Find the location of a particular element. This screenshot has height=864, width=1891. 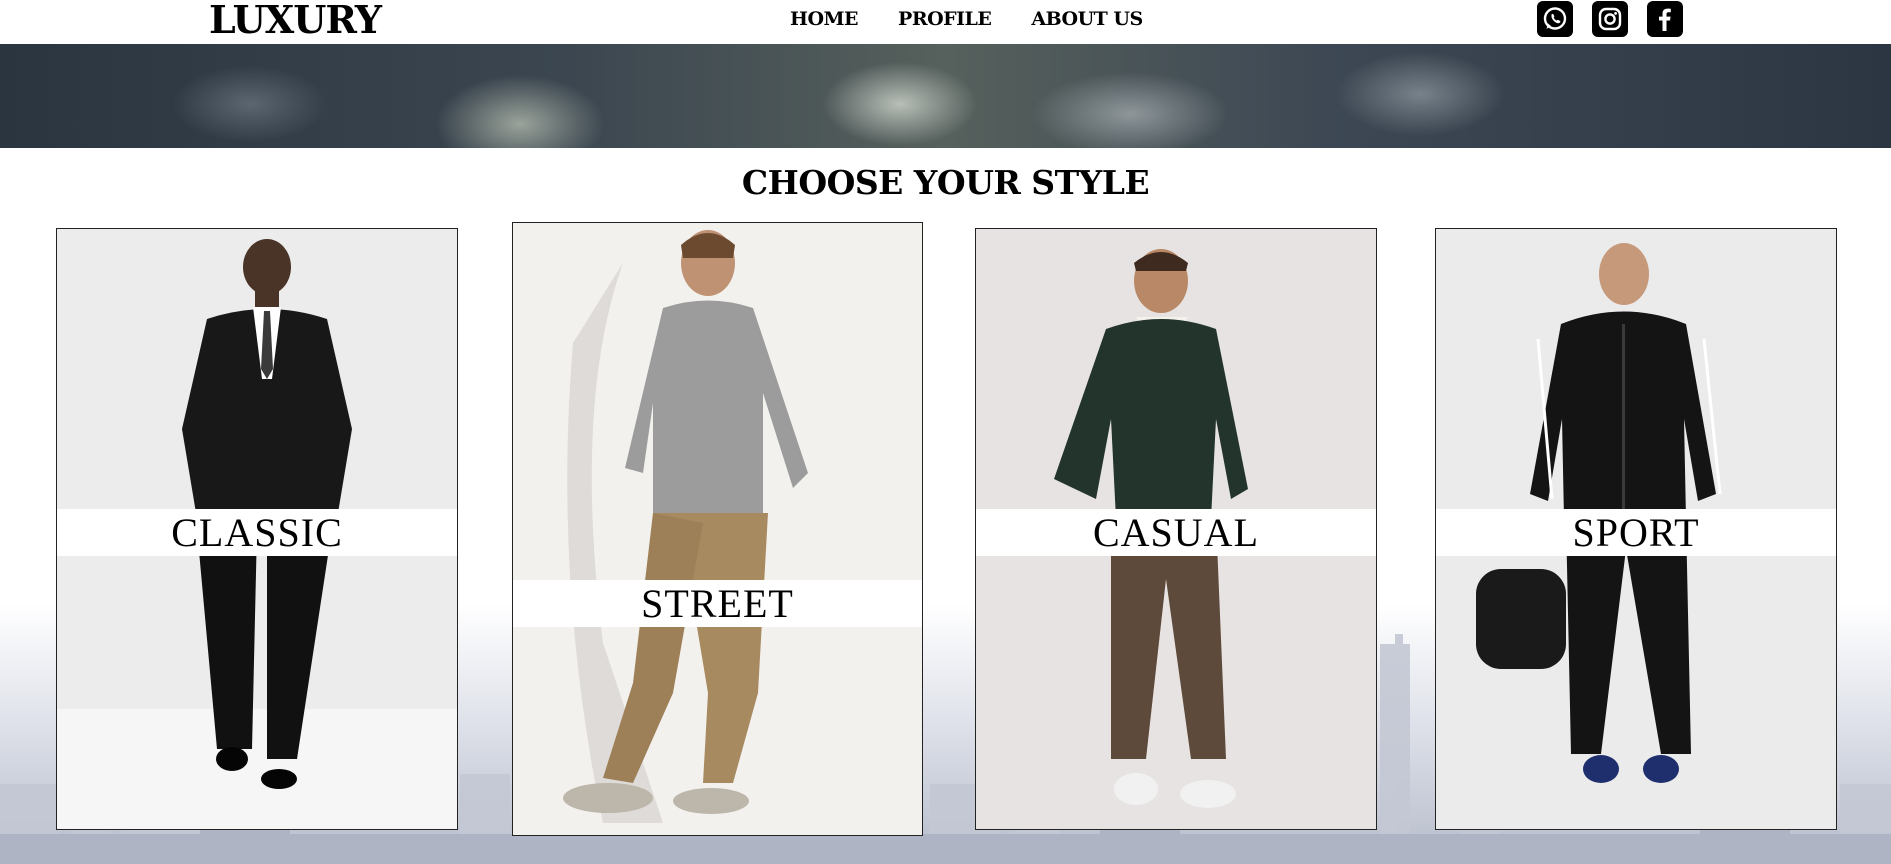

instagram-icon is located at coordinates (1610, 19).